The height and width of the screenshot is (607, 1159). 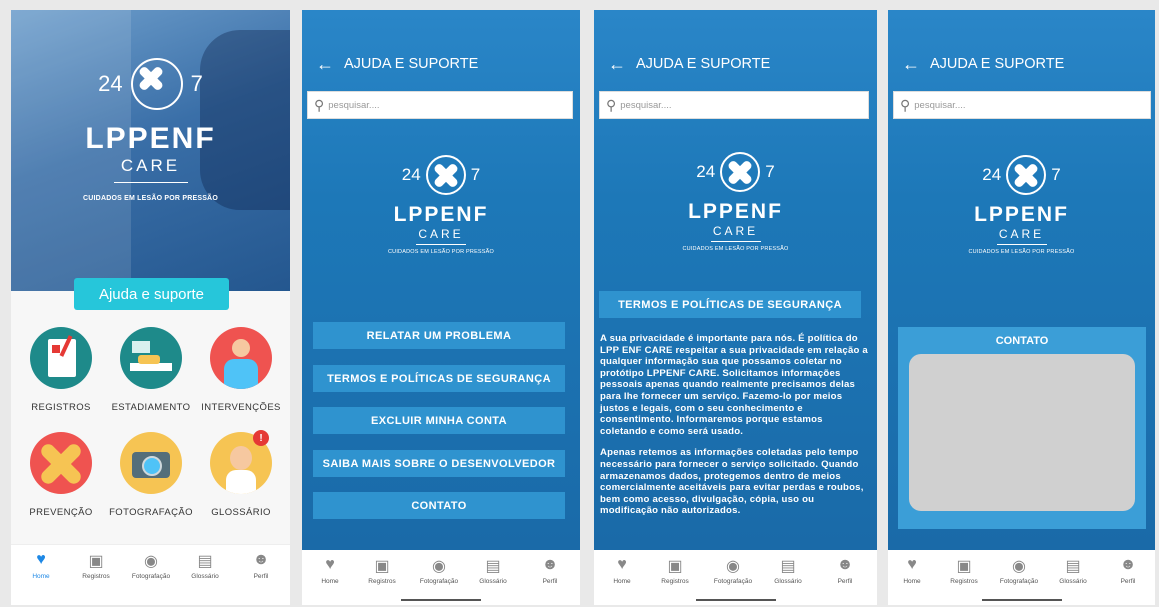 What do you see at coordinates (151, 358) in the screenshot?
I see `hospital-bed-icon` at bounding box center [151, 358].